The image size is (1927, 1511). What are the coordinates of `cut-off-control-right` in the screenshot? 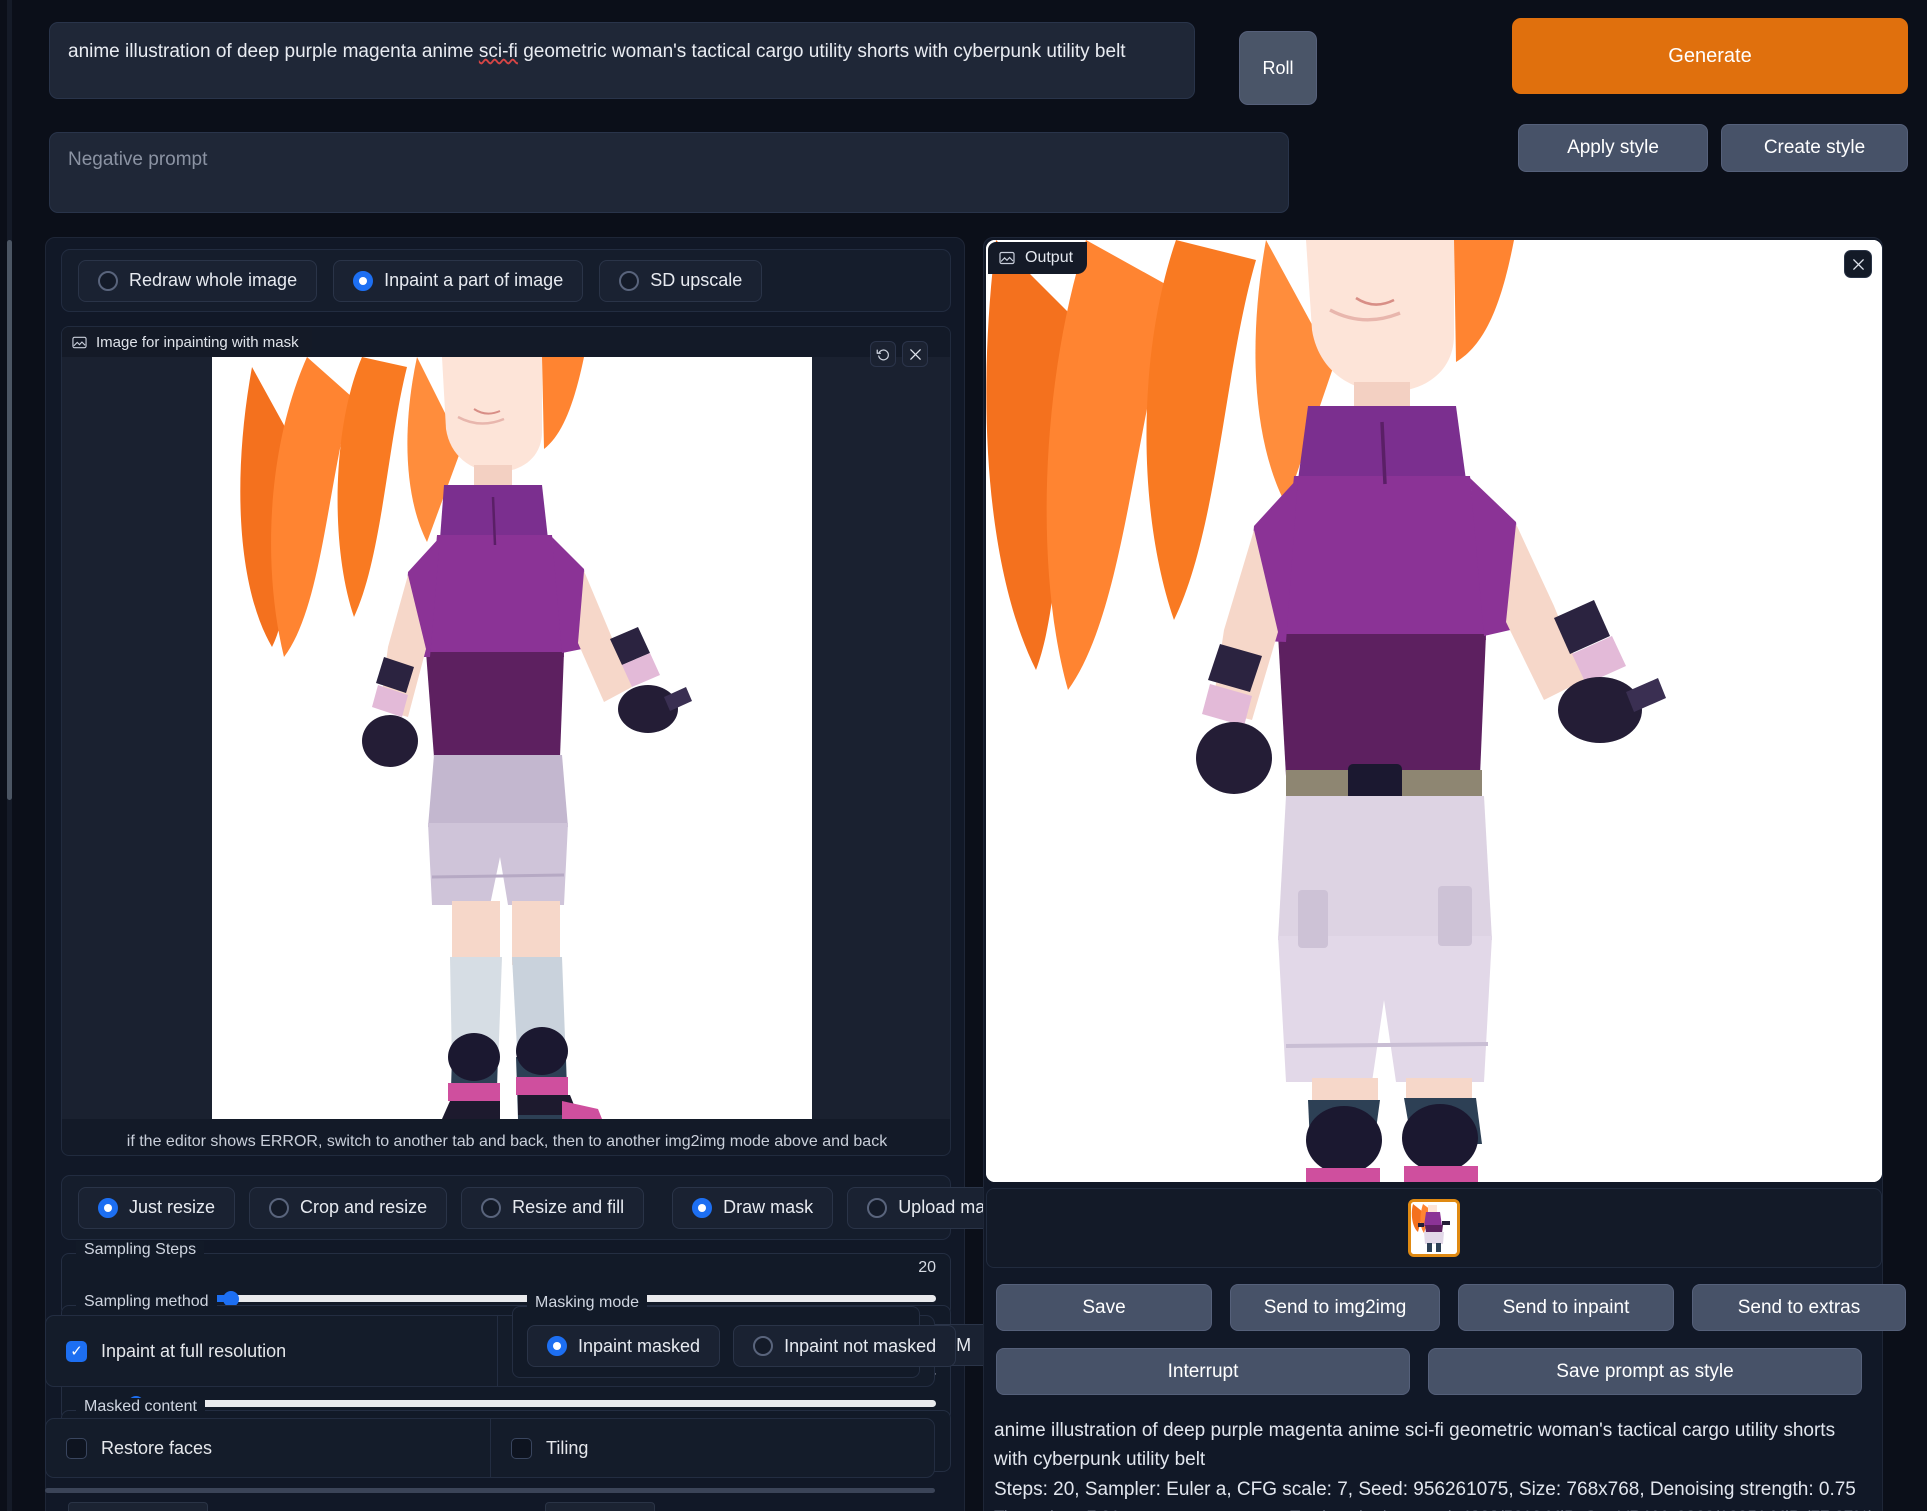 It's located at (600, 1506).